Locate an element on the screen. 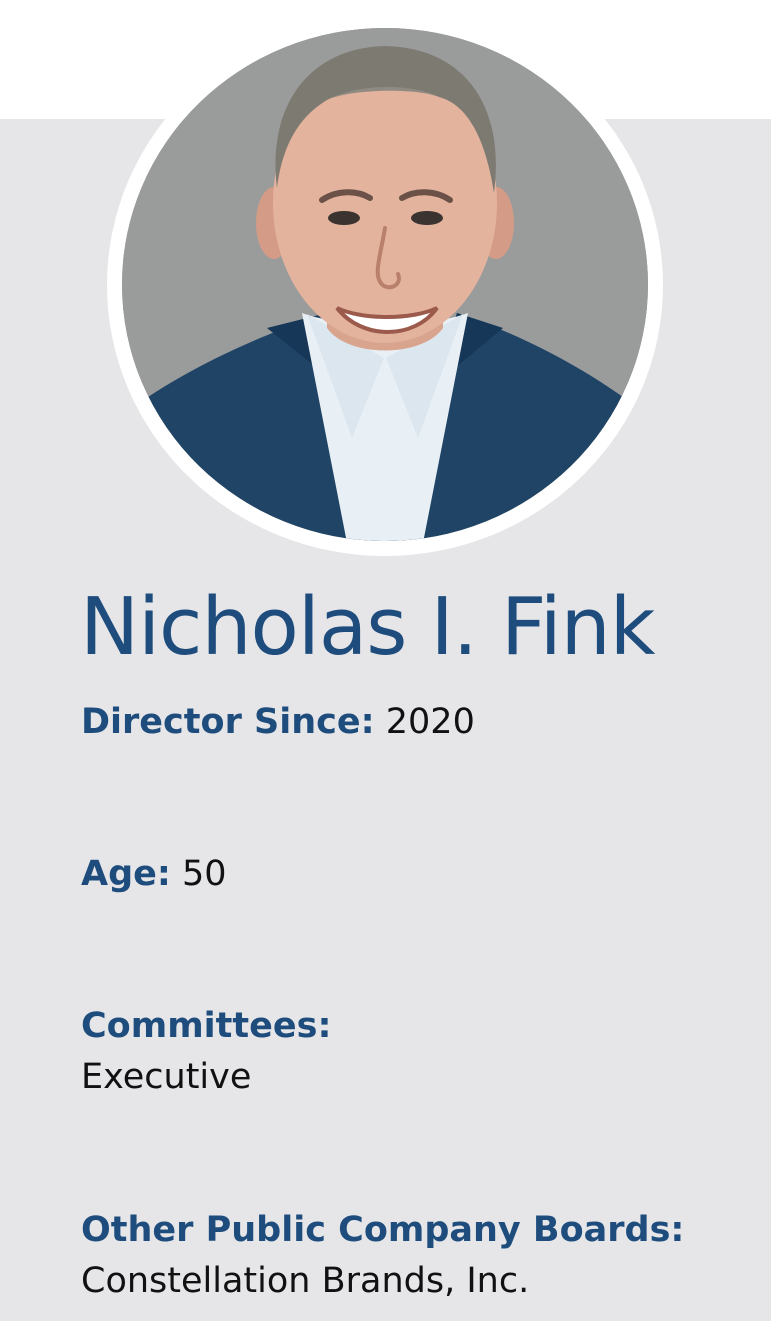 Image resolution: width=771 pixels, height=1321 pixels. committees-row: Committees: Executive is located at coordinates (206, 1052).